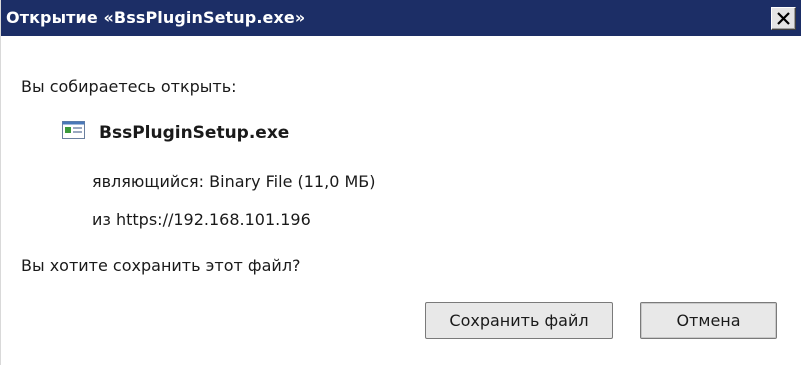 The image size is (801, 365). What do you see at coordinates (161, 265) in the screenshot?
I see `save-question: Вы хотите сохранить этот файл?` at bounding box center [161, 265].